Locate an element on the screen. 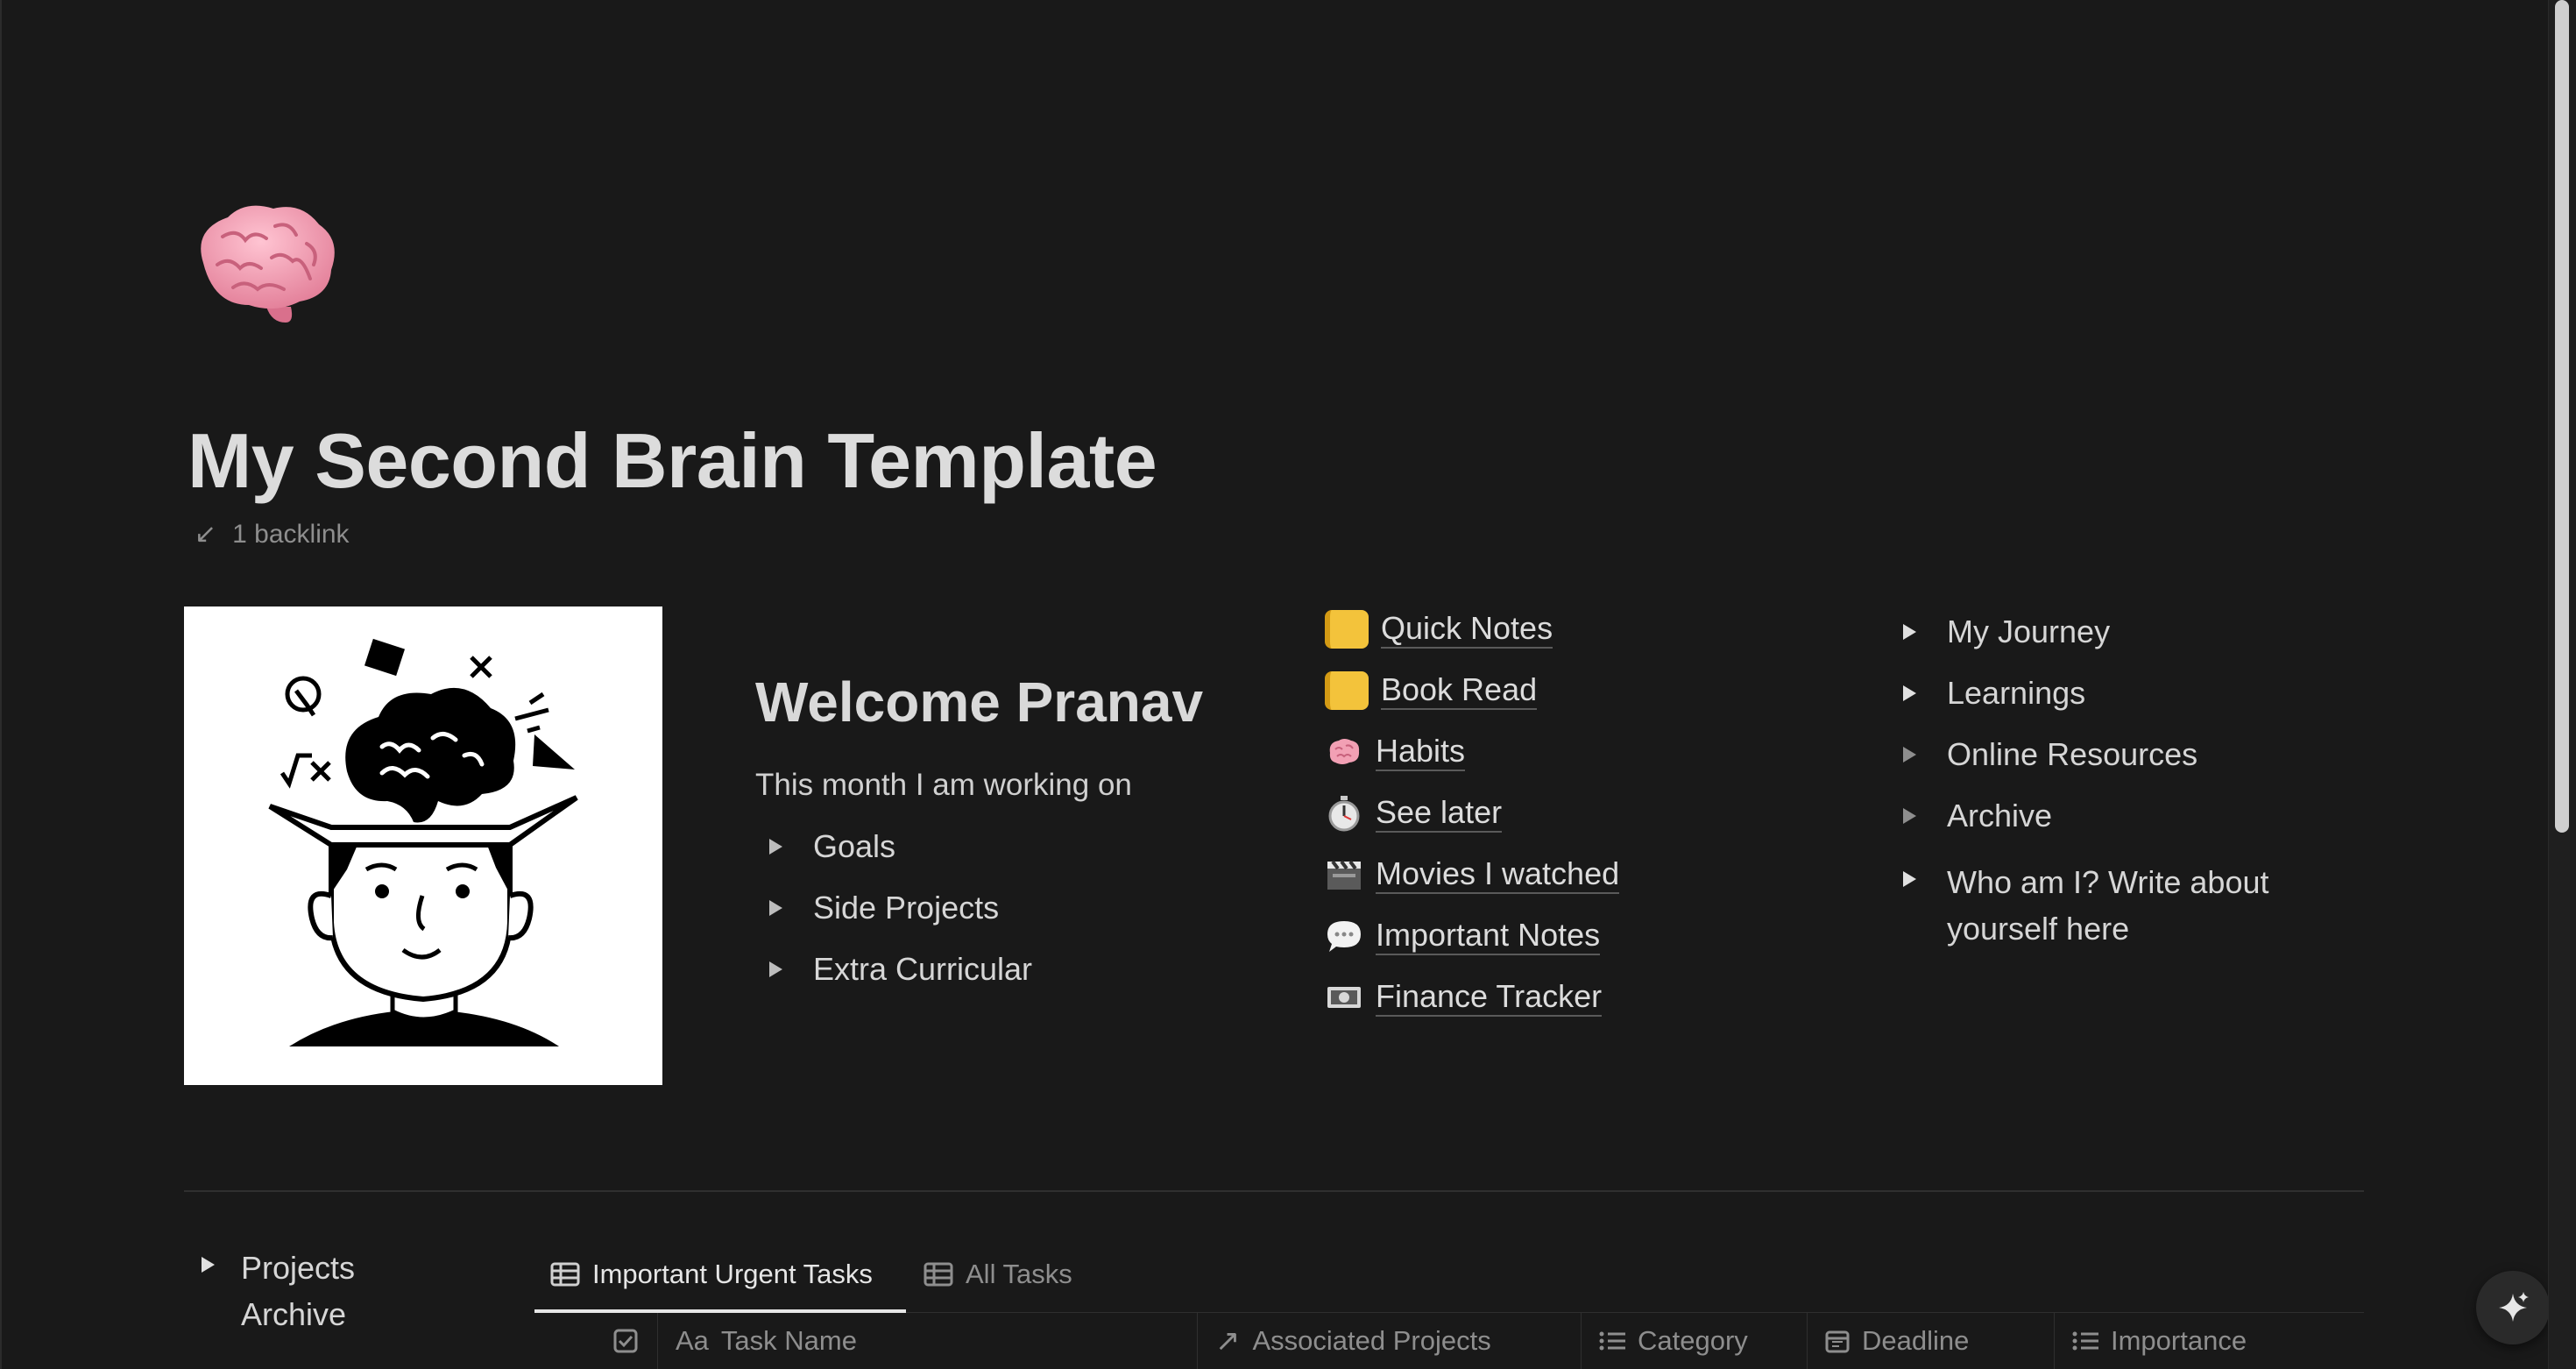 The image size is (2576, 1369). column-deadline: Deadline is located at coordinates (1930, 1341).